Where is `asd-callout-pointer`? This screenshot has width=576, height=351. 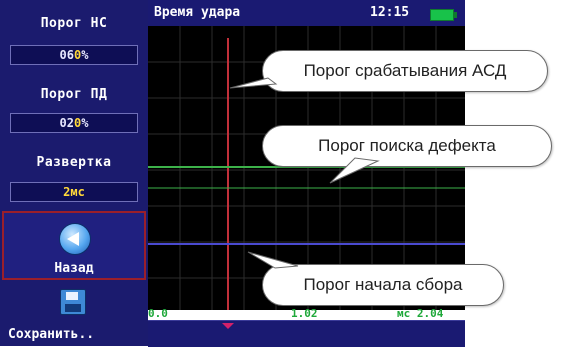 asd-callout-pointer is located at coordinates (253, 83).